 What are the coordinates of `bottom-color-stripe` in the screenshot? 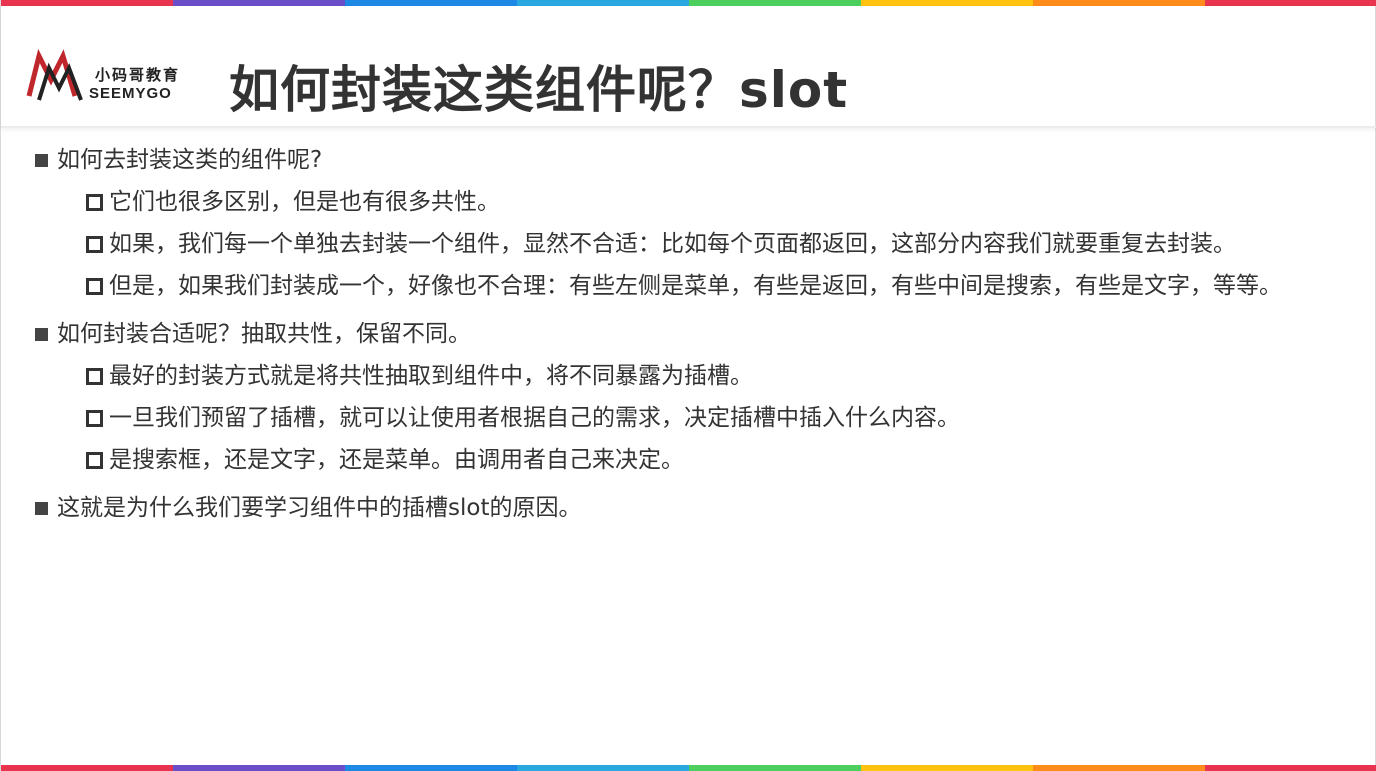 It's located at (688, 768).